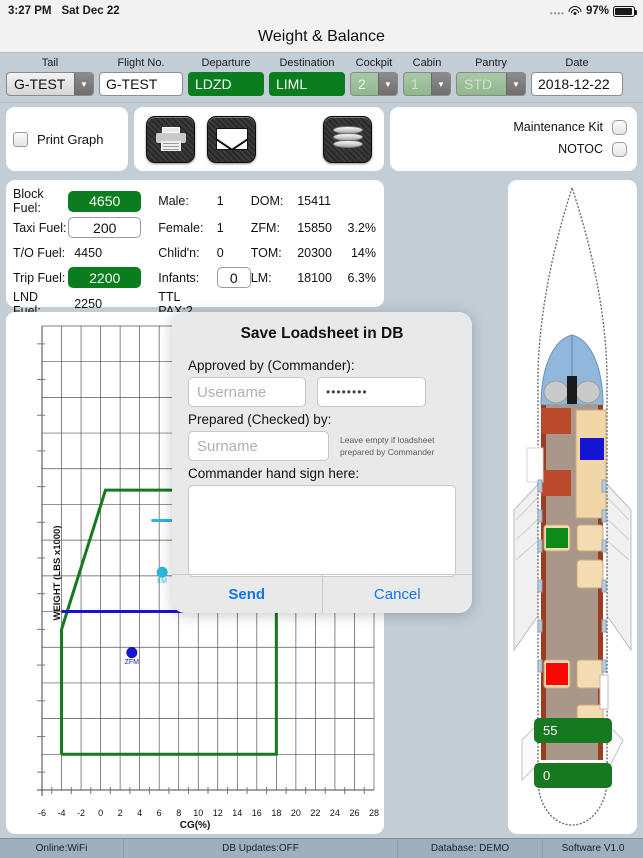 The width and height of the screenshot is (643, 858). Describe the element at coordinates (322, 531) in the screenshot. I see `signature-canvas` at that location.